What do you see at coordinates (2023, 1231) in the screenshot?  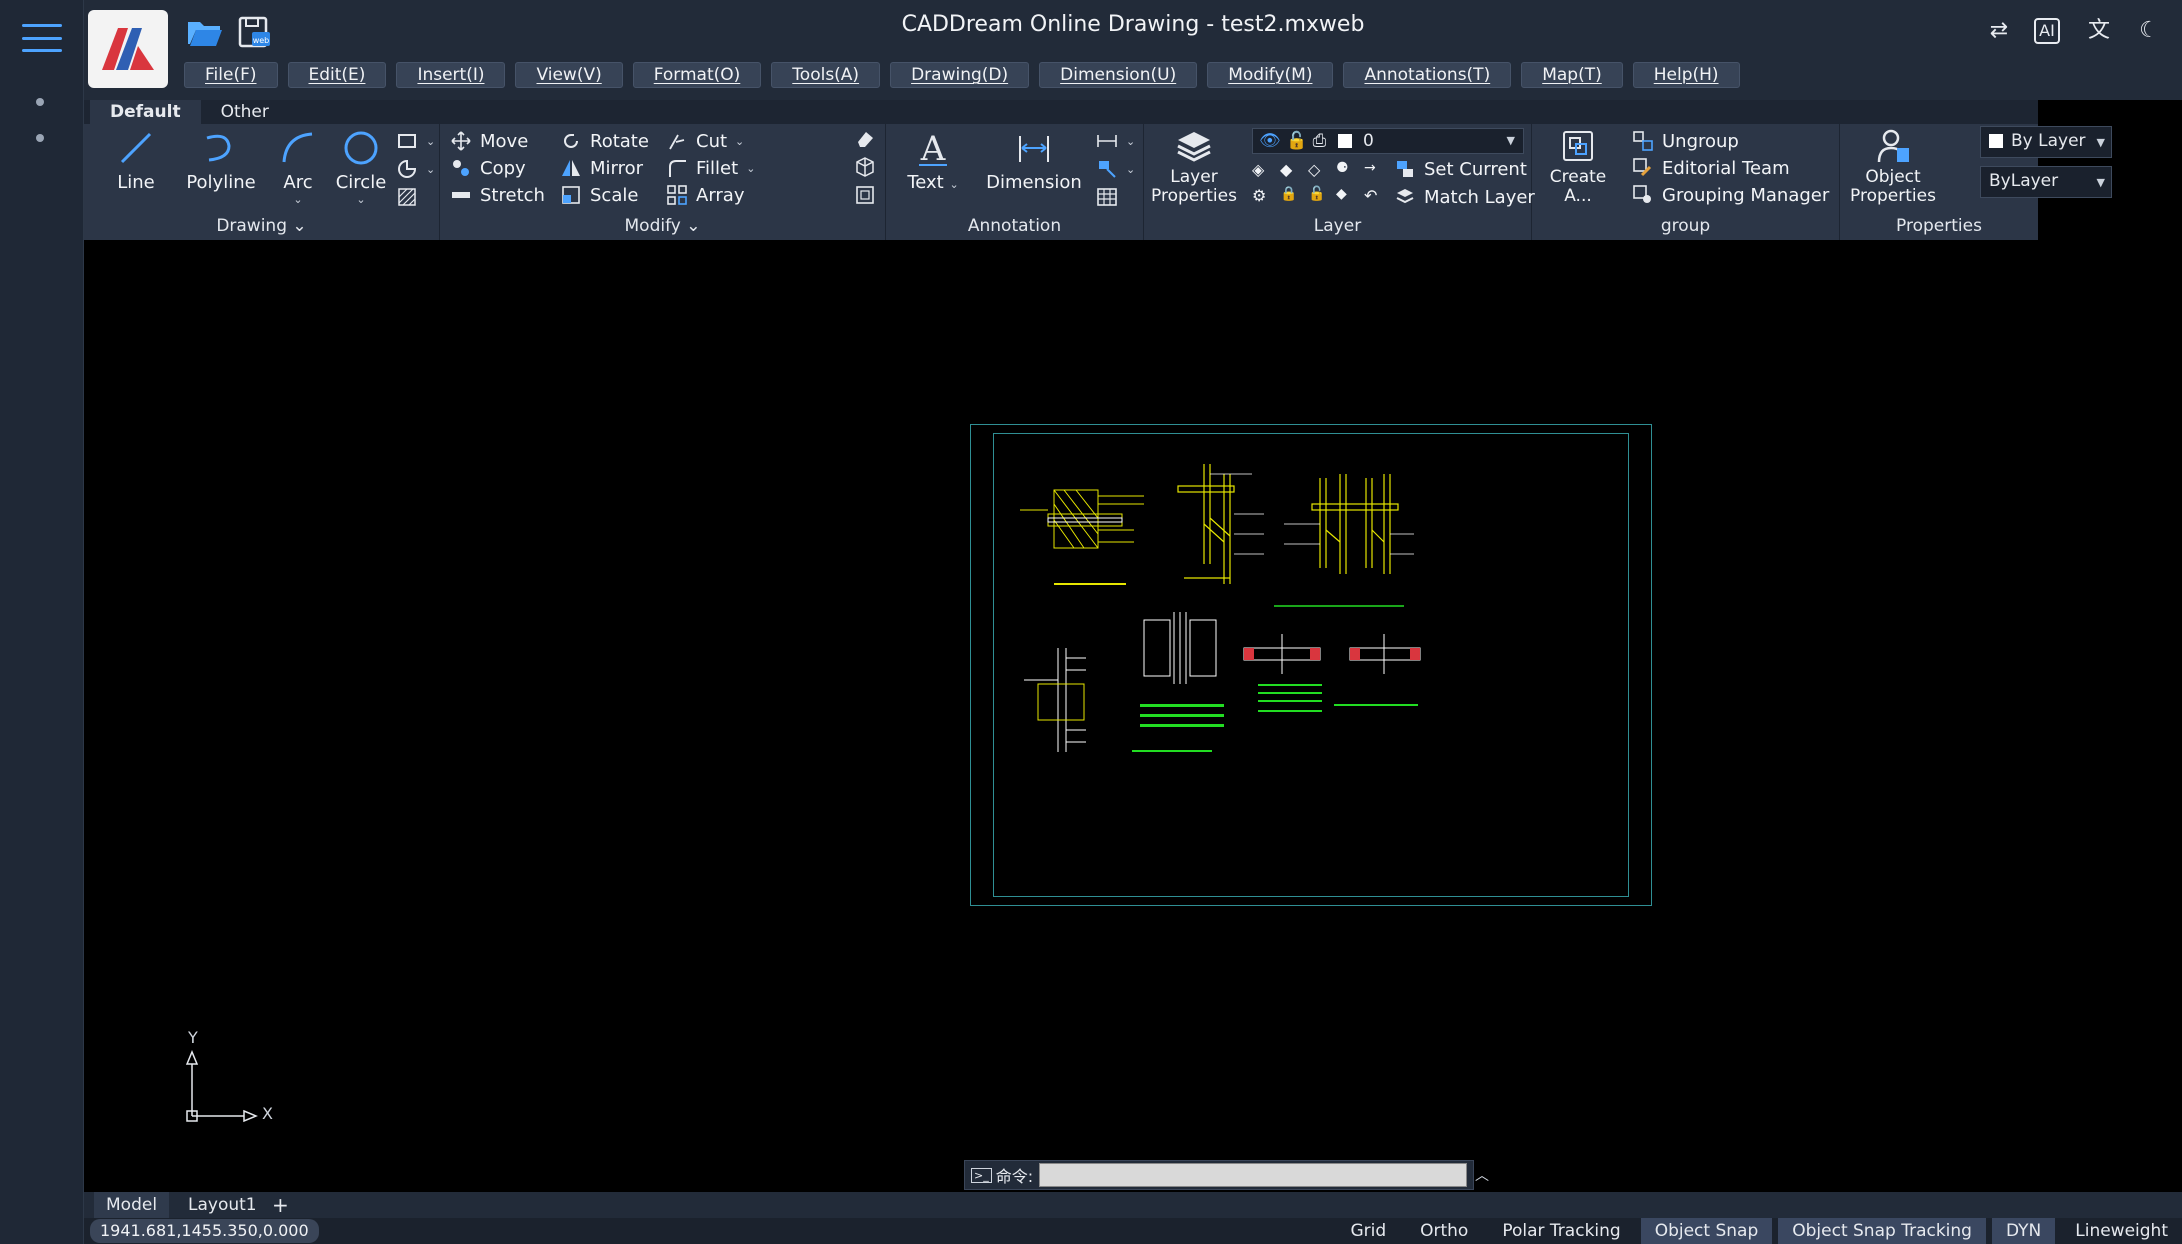 I see `dyn-toggle: DYN` at bounding box center [2023, 1231].